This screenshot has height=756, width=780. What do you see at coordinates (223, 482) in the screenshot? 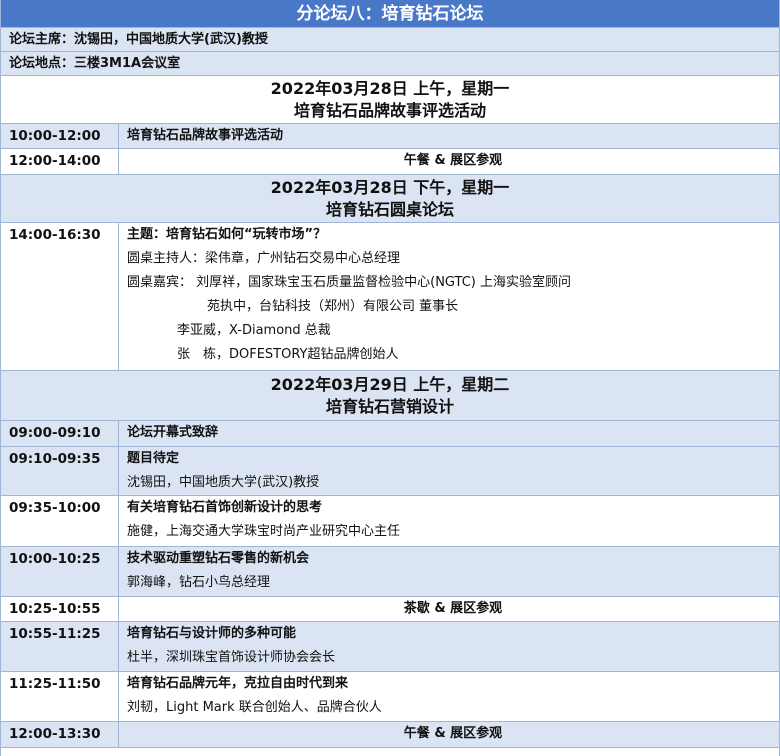
I see `session-speaker: 沈锡田，中国地质大学(武汉)教授` at bounding box center [223, 482].